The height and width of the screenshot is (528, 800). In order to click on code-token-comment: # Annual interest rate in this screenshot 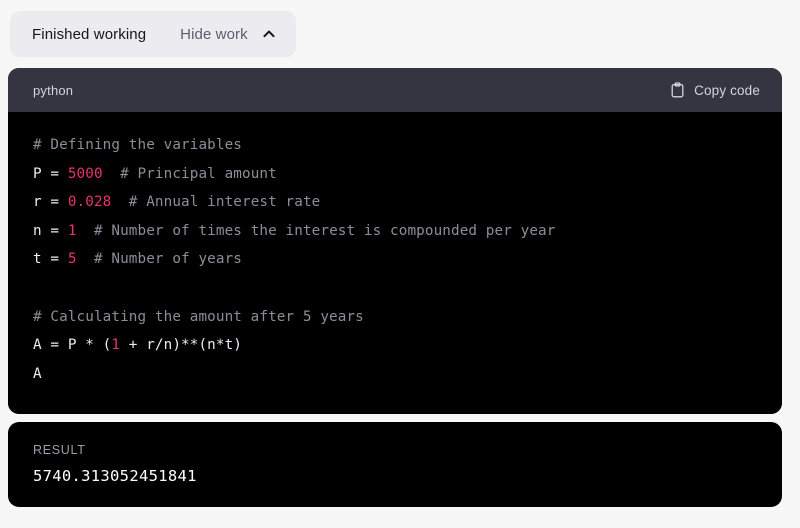, I will do `click(216, 202)`.